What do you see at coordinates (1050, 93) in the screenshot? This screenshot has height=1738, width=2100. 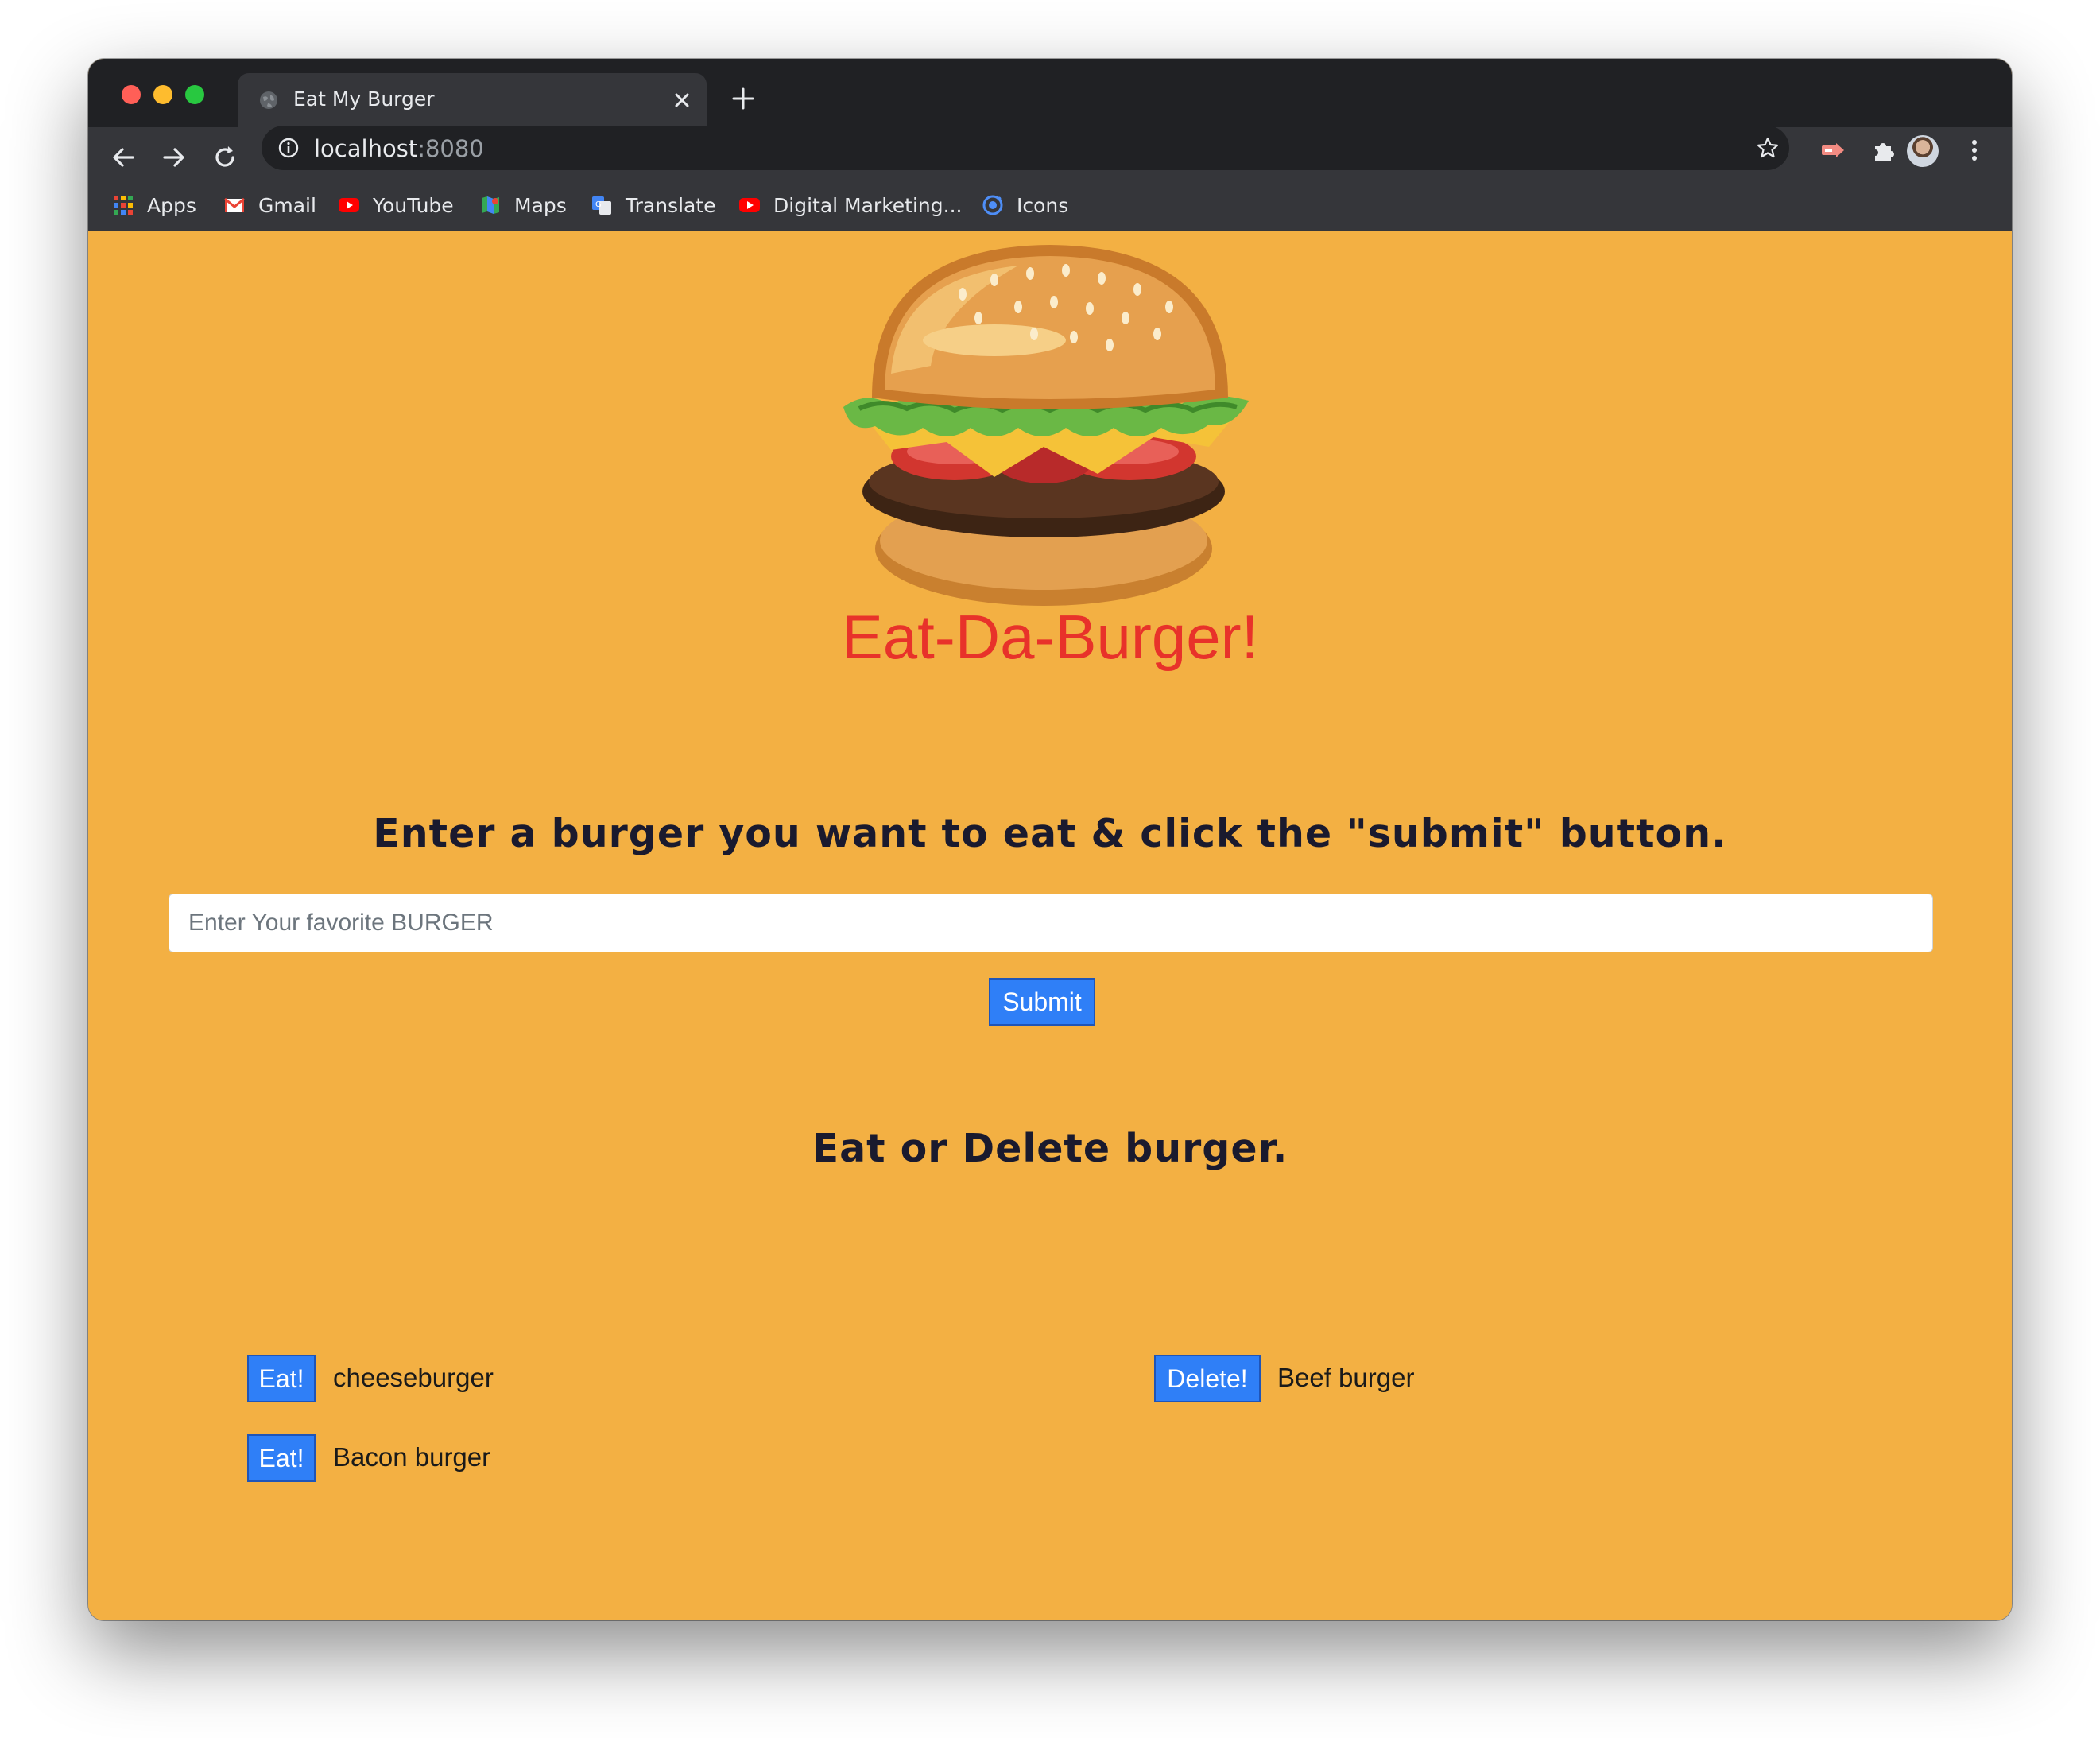 I see `tab-strip: Eat My Burger` at bounding box center [1050, 93].